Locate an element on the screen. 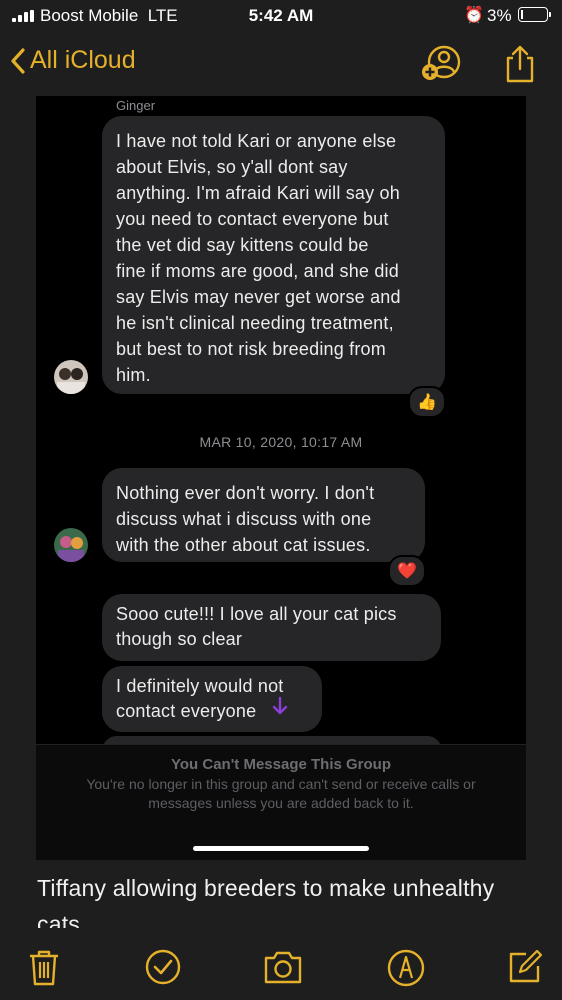  camera-icon is located at coordinates (283, 969).